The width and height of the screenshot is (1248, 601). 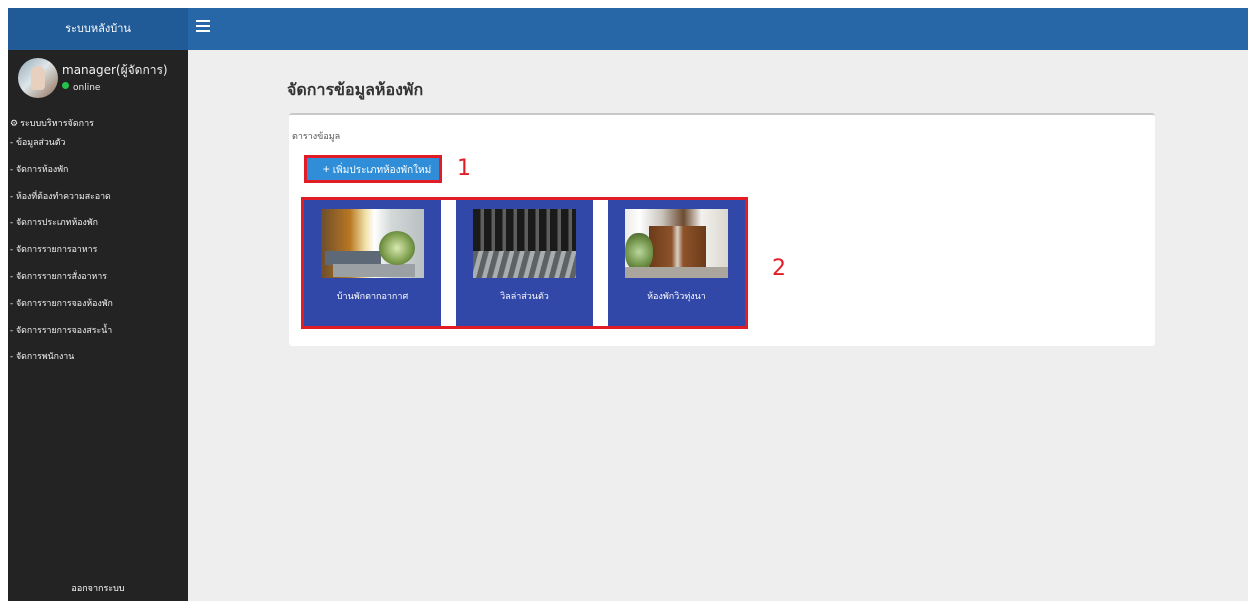 What do you see at coordinates (779, 268) in the screenshot?
I see `callout-number-2: 2` at bounding box center [779, 268].